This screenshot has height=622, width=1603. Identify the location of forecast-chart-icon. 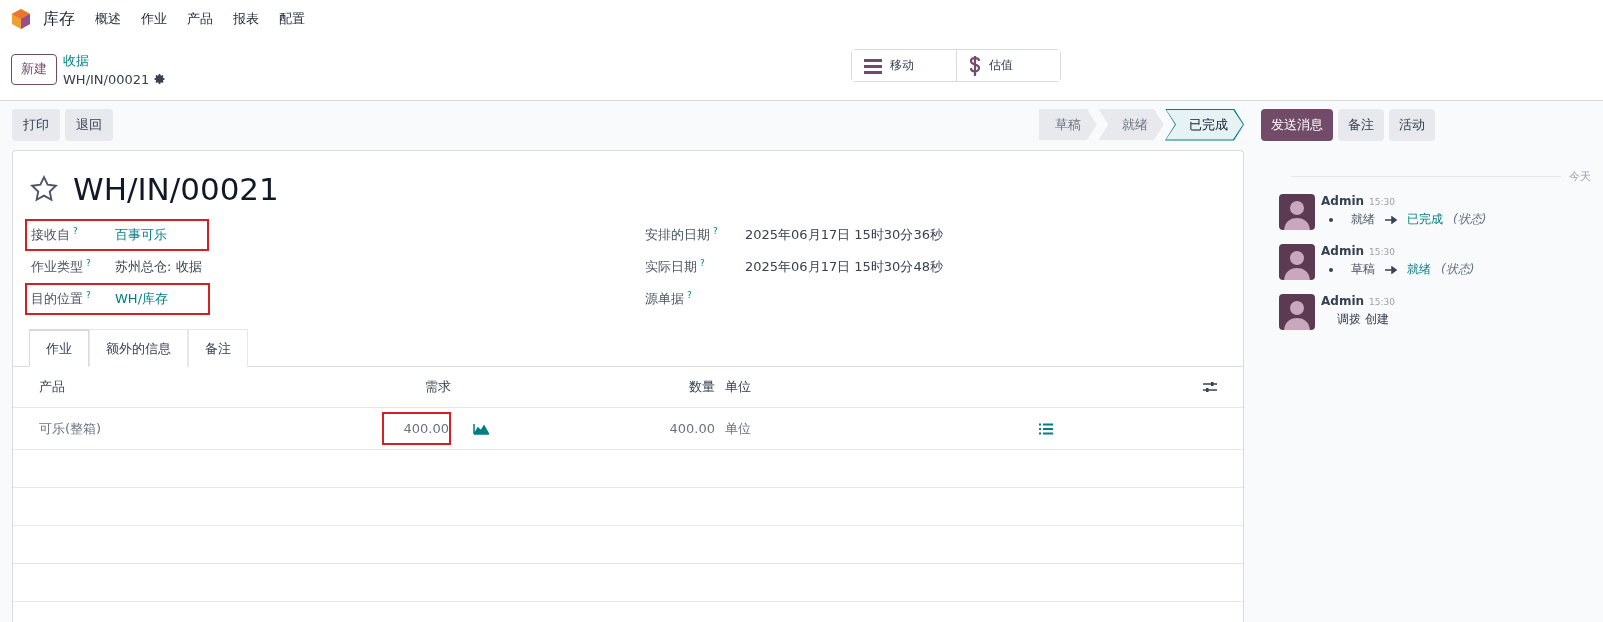
(481, 428).